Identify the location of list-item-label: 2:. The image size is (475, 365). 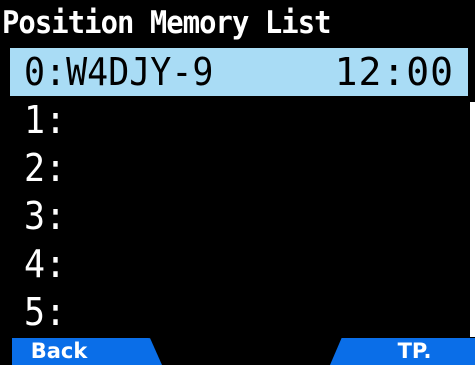
(45, 168).